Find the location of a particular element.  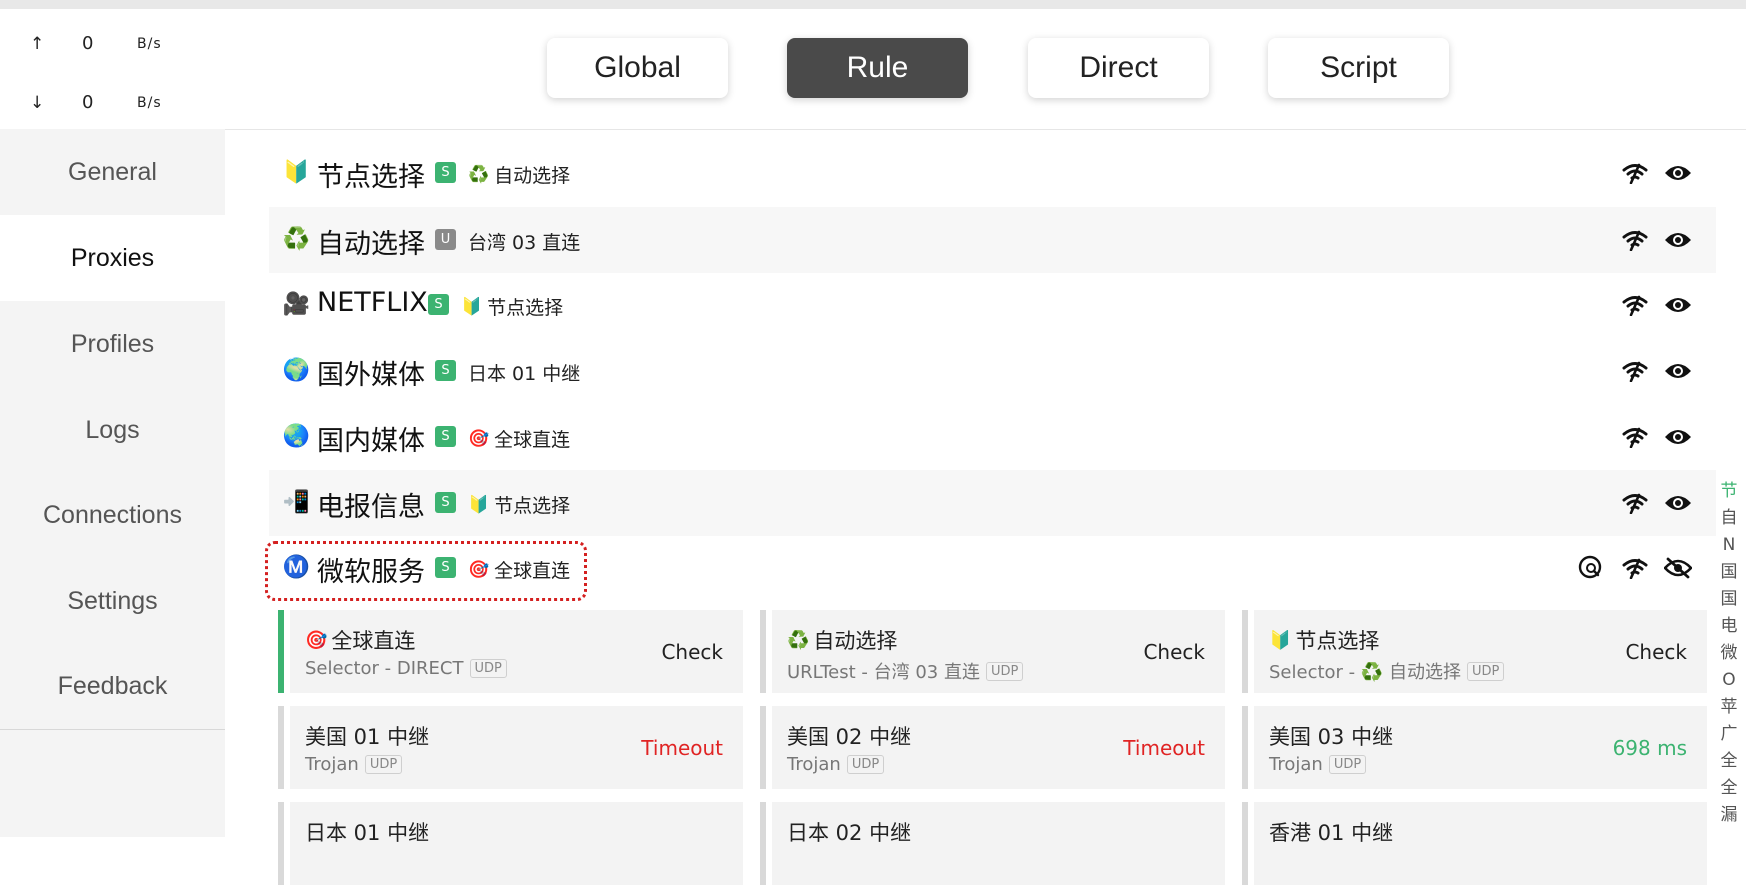

eye-off-icon is located at coordinates (1678, 568).